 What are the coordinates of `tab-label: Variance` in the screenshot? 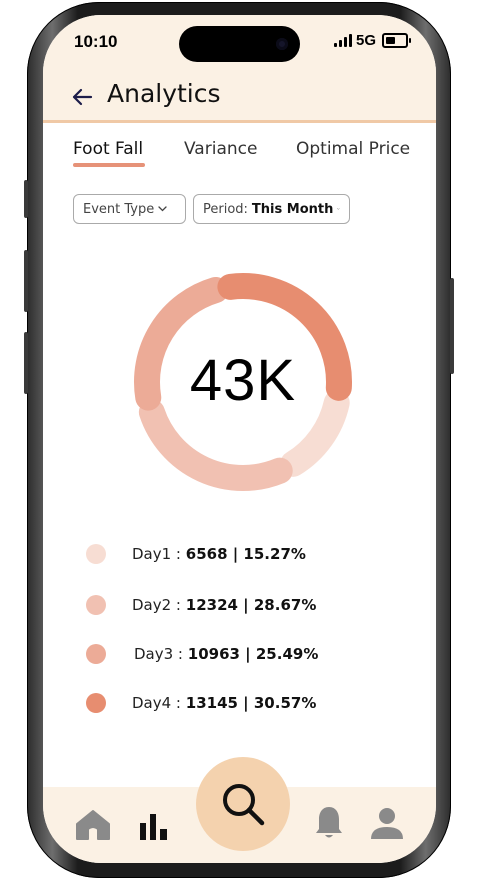 It's located at (221, 149).